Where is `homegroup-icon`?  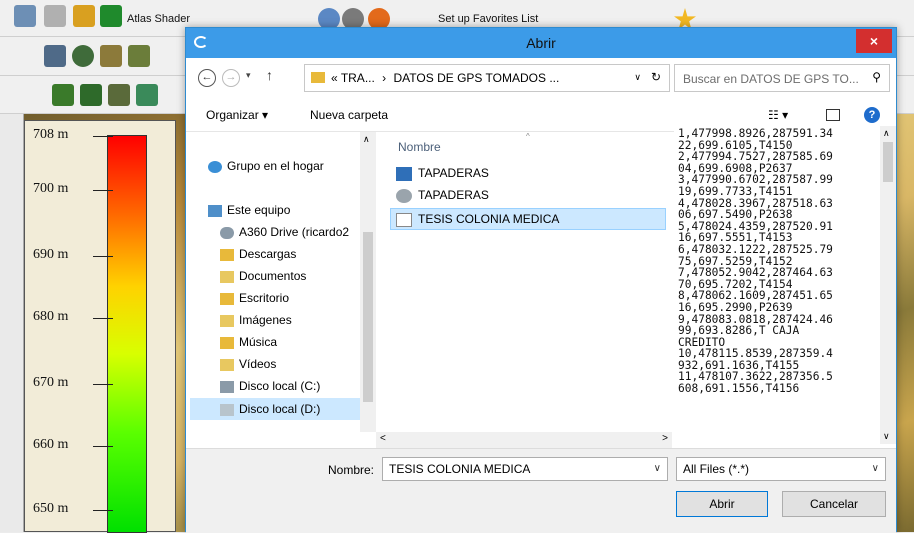 homegroup-icon is located at coordinates (215, 166).